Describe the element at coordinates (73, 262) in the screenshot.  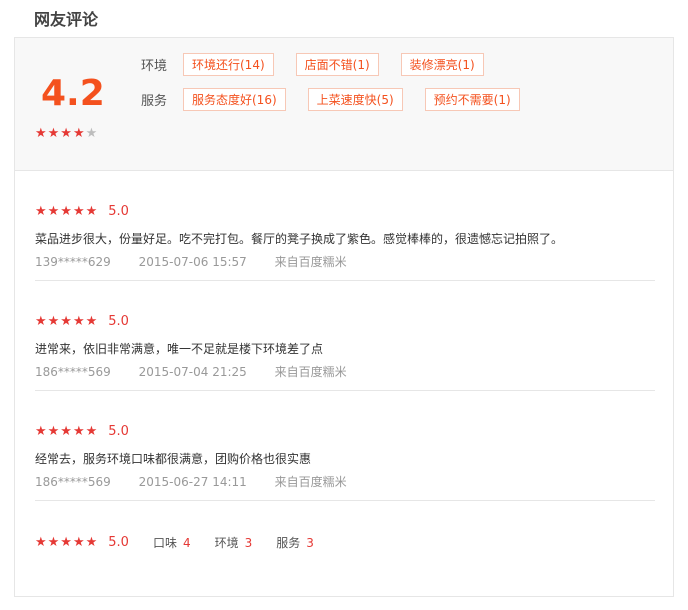
I see `review-user: 139*****629` at that location.